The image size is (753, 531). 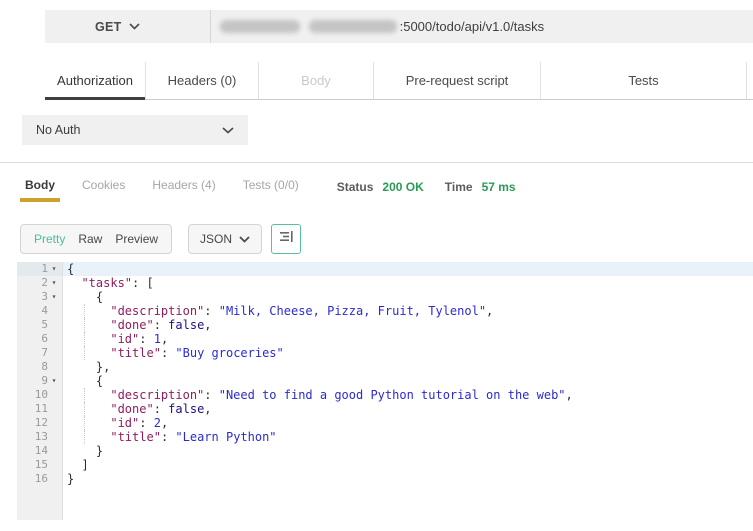 I want to click on wrap-text-button, so click(x=286, y=239).